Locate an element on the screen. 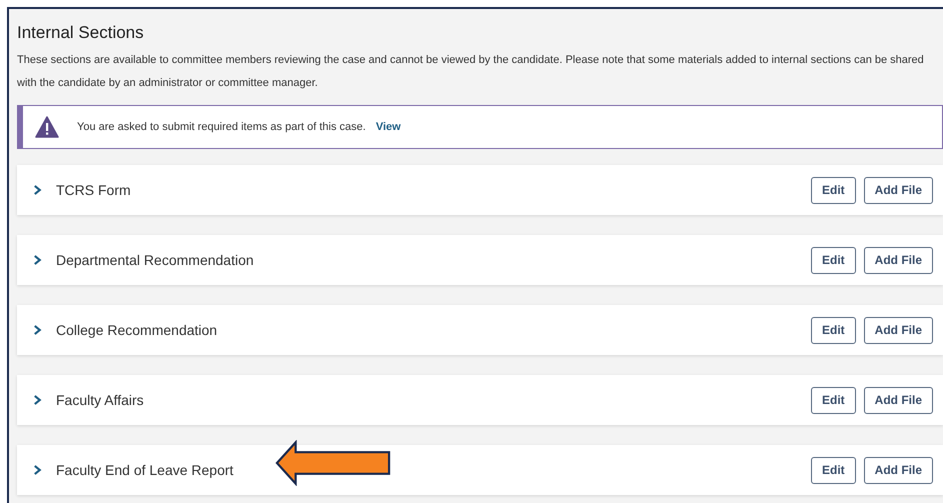 This screenshot has height=503, width=943. description-text: These sections are available to committee members reviewing the case and cannot be viewed by the candidate. Please note that some materials added to internal sections can be shared with the candidate by an administrator or committee manager. is located at coordinates (471, 72).